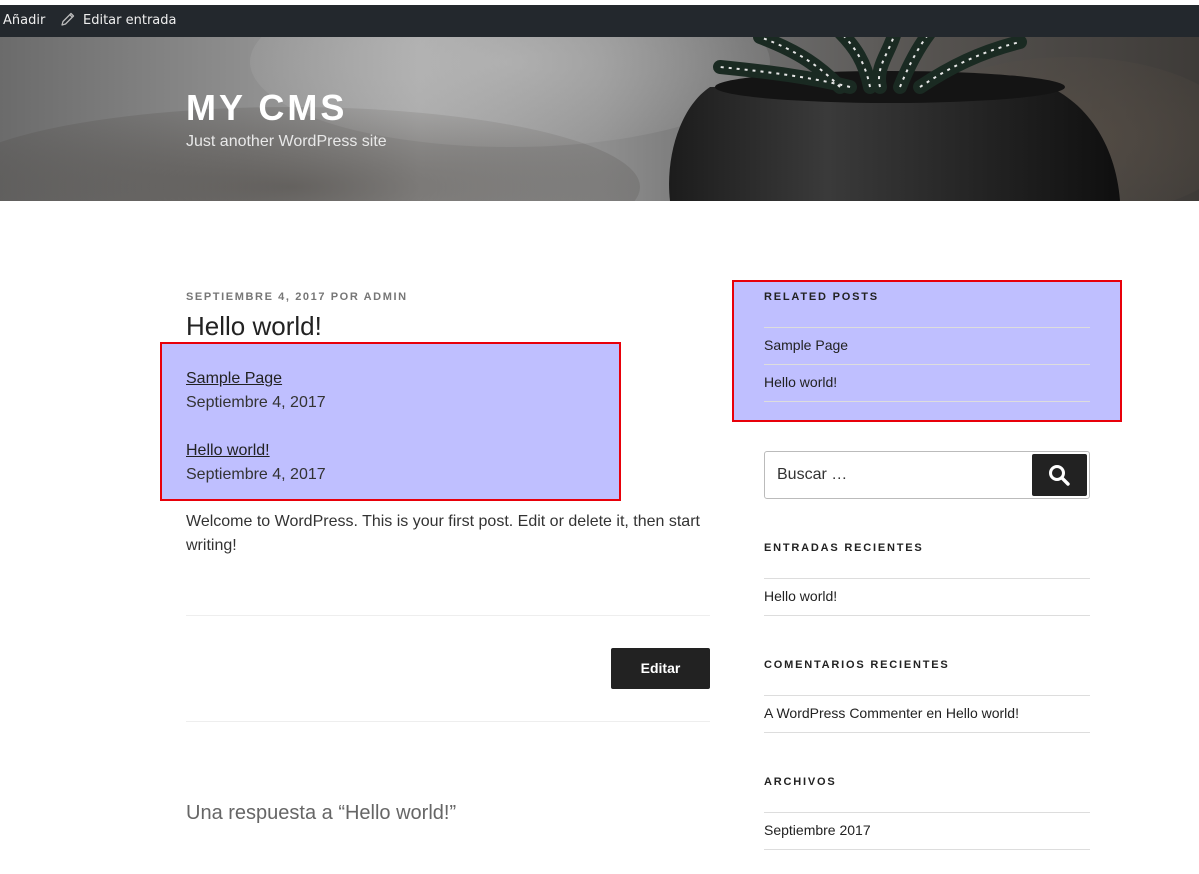  Describe the element at coordinates (934, 713) in the screenshot. I see `comment-on-text: en` at that location.